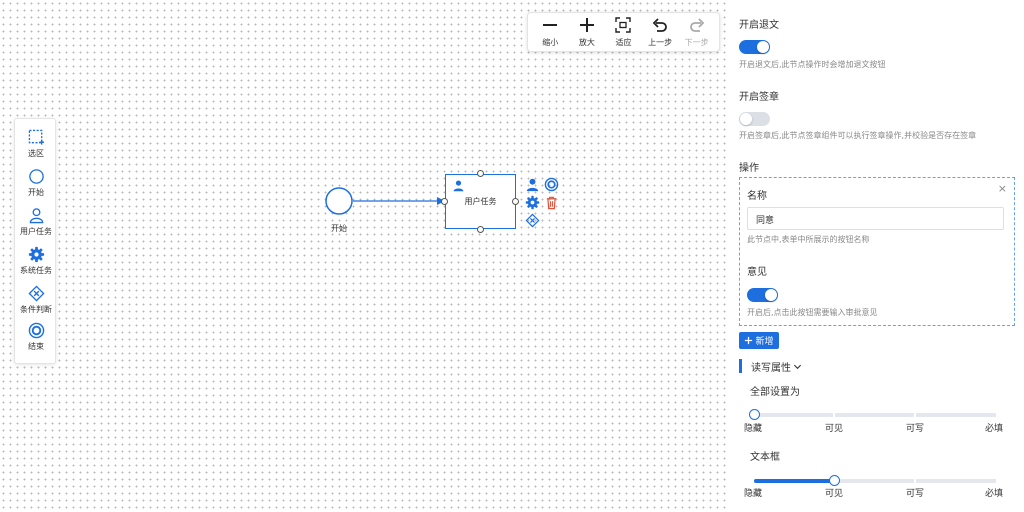 This screenshot has width=1024, height=512. Describe the element at coordinates (36, 137) in the screenshot. I see `lasso-select-icon` at that location.